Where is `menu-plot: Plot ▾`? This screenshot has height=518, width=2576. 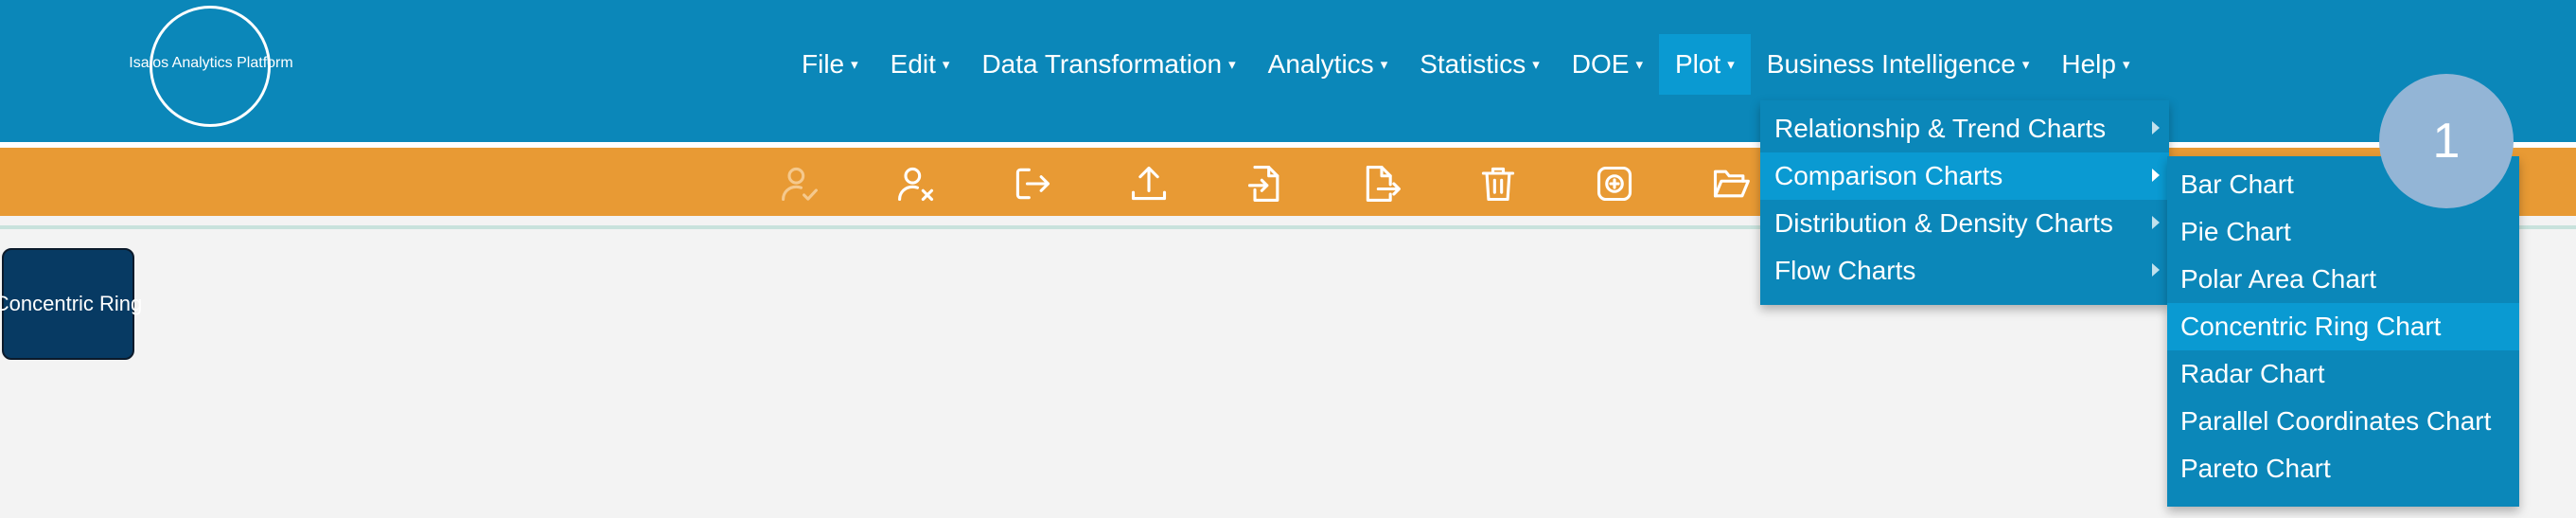
menu-plot: Plot ▾ is located at coordinates (1705, 65).